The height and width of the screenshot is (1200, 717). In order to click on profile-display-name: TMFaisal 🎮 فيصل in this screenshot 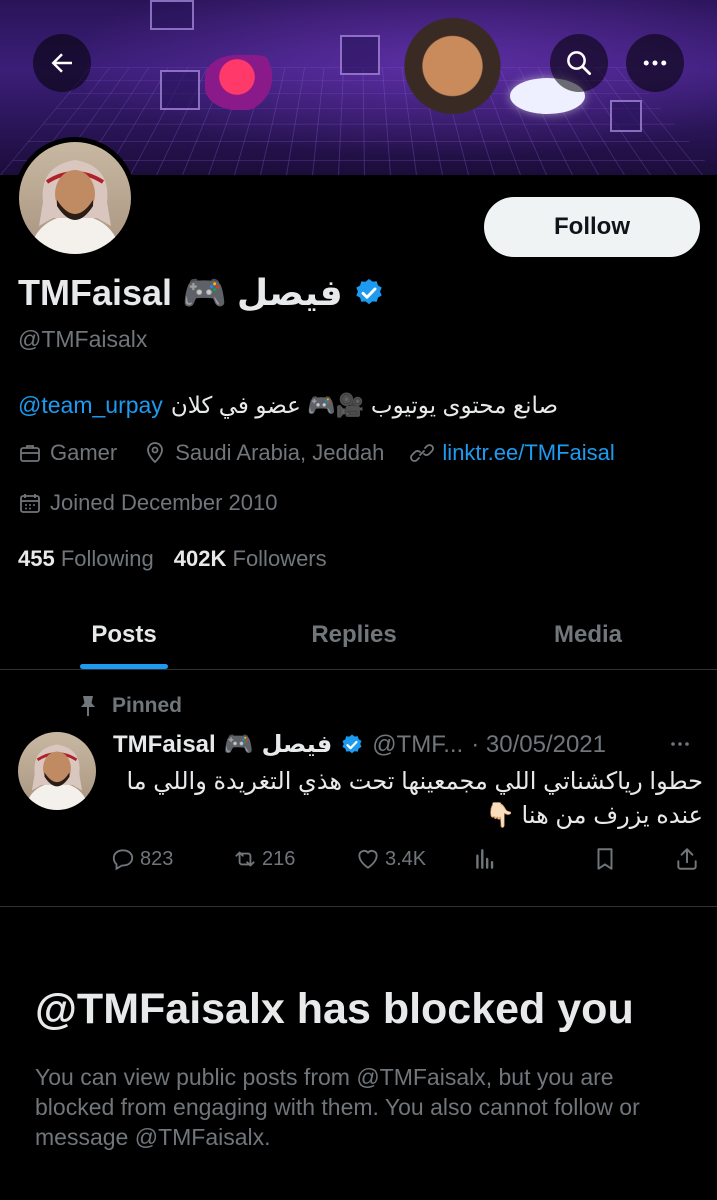, I will do `click(201, 293)`.